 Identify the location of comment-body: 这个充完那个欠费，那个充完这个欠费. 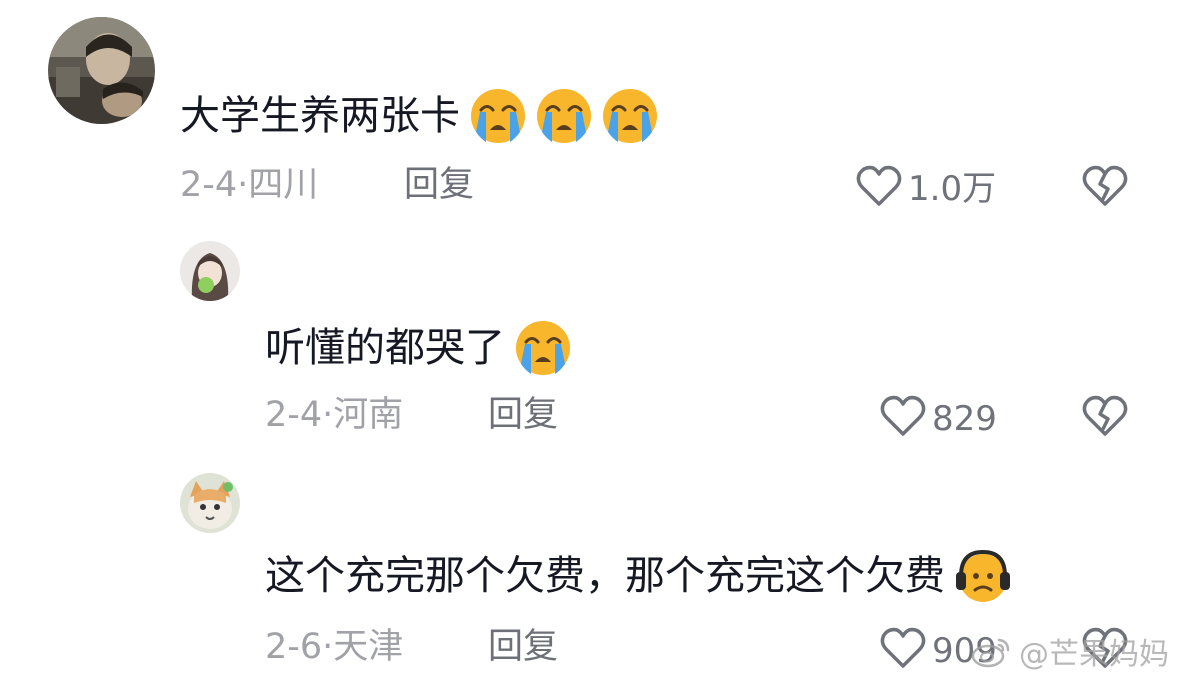
(605, 576).